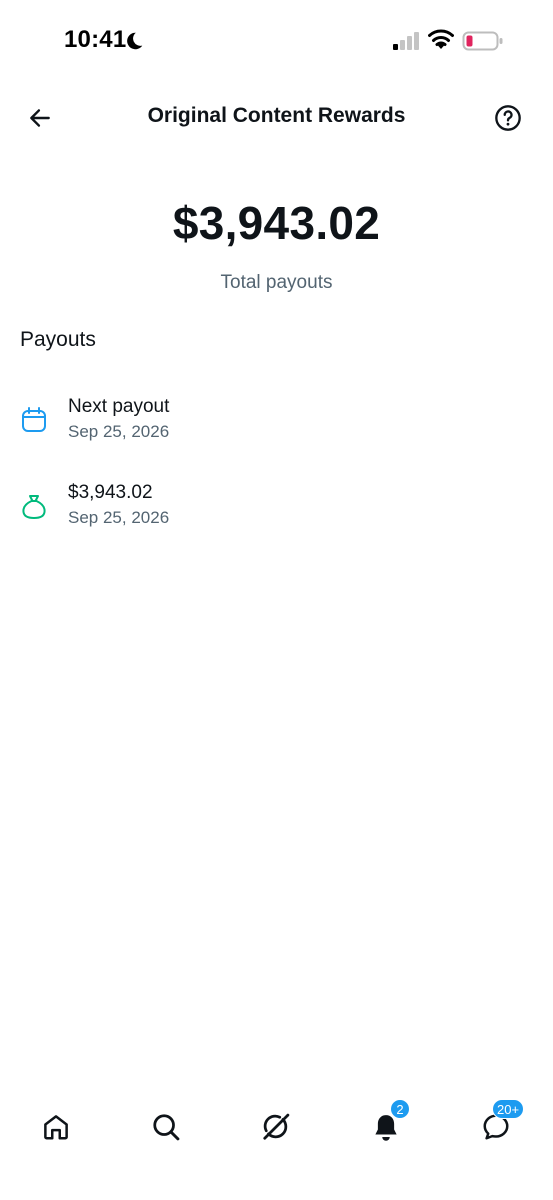  I want to click on messages-badge: 20+, so click(508, 1109).